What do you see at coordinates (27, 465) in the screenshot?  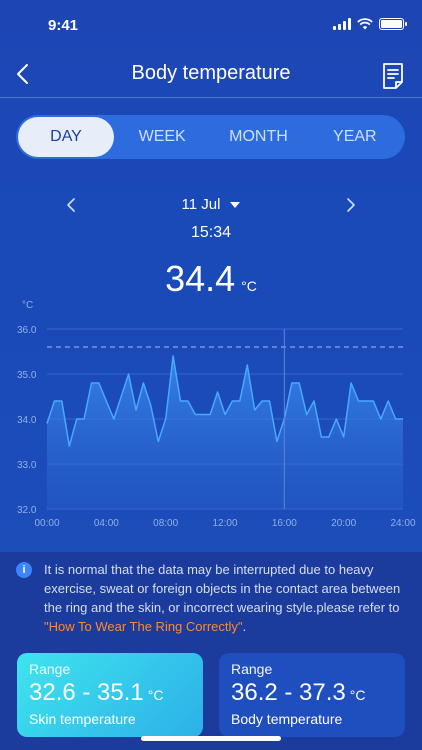 I see `y-tick-label: 33.0` at bounding box center [27, 465].